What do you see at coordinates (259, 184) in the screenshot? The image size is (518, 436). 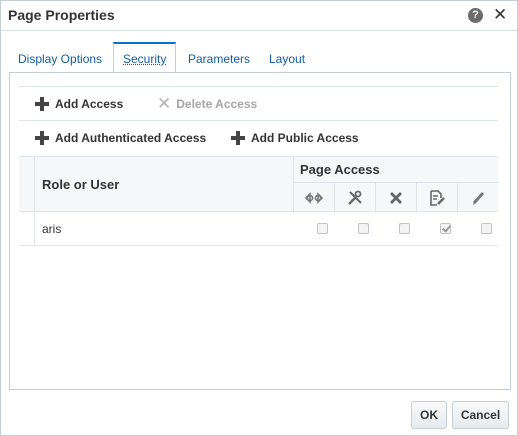 I see `grid-header: Role or User Page Access` at bounding box center [259, 184].